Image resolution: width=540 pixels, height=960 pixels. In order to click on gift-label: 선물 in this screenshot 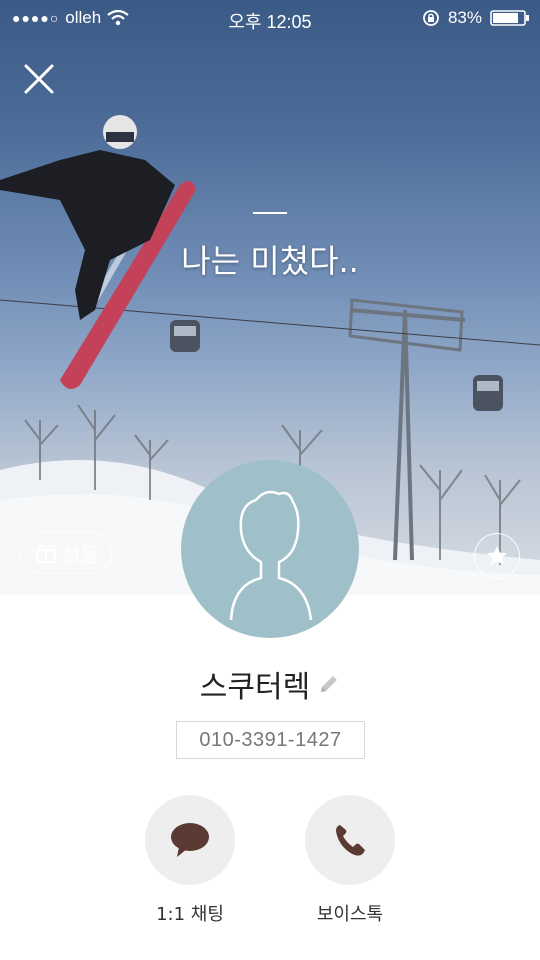, I will do `click(80, 554)`.